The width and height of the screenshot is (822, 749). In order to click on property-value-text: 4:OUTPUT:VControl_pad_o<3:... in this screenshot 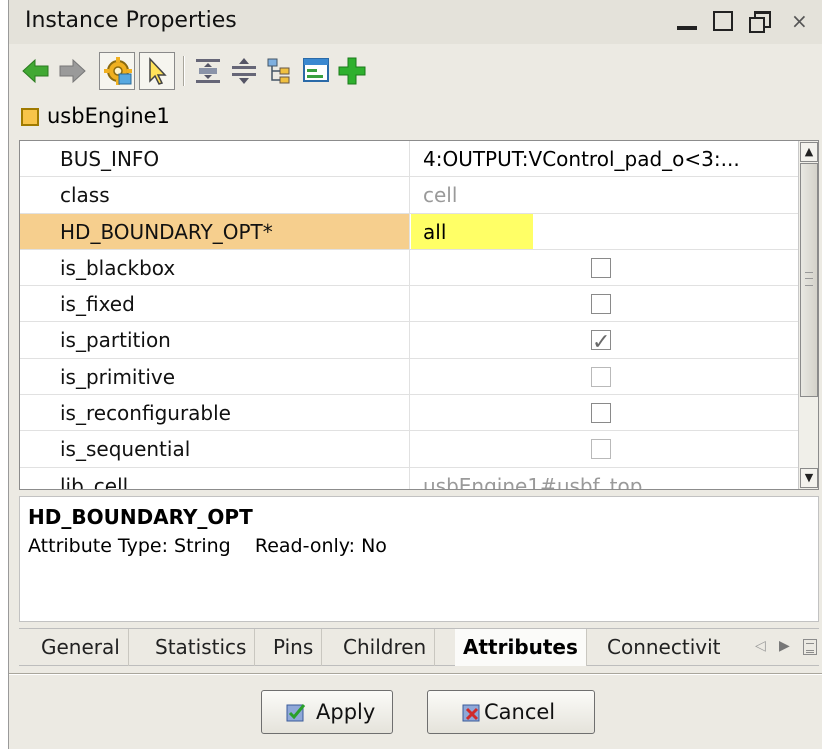, I will do `click(581, 159)`.